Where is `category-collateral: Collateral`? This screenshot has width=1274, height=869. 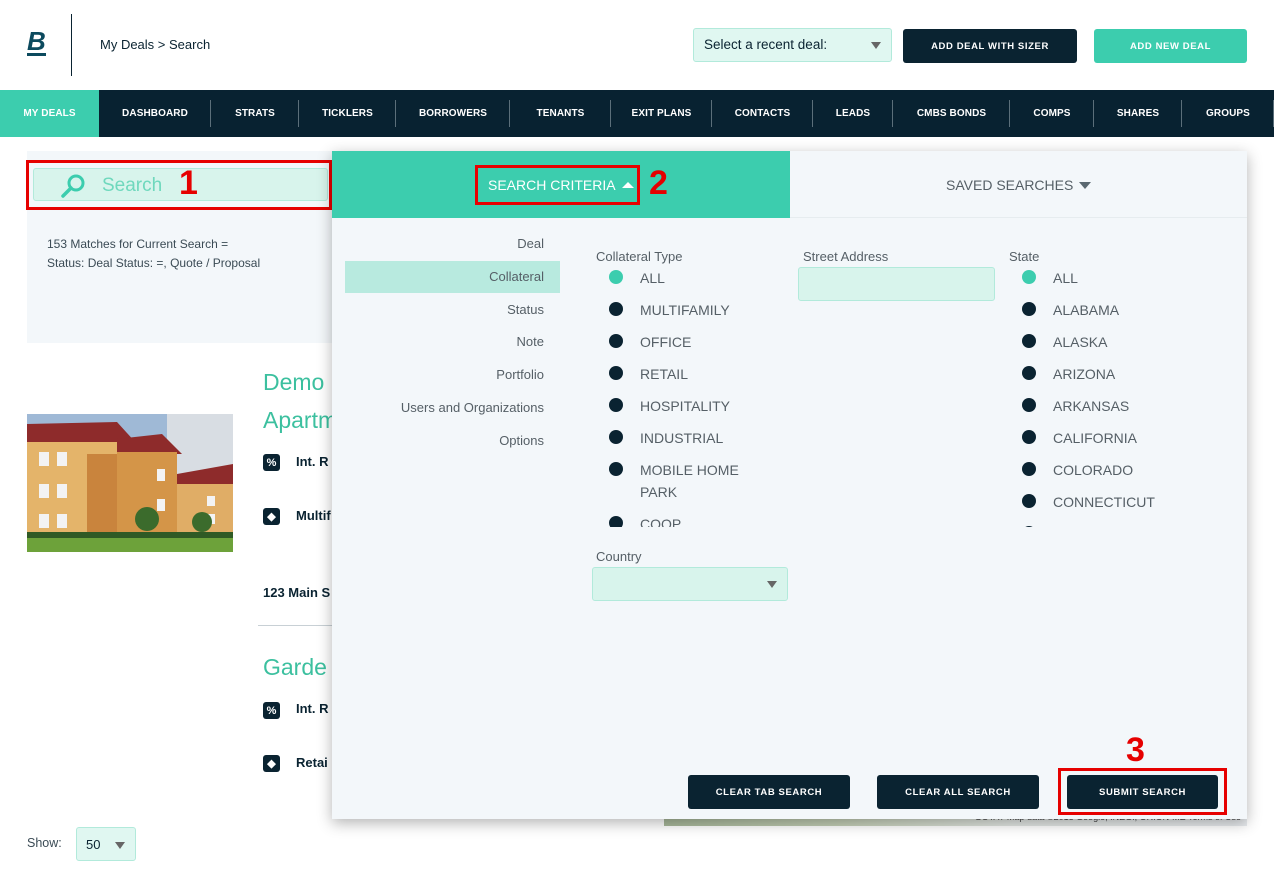 category-collateral: Collateral is located at coordinates (452, 277).